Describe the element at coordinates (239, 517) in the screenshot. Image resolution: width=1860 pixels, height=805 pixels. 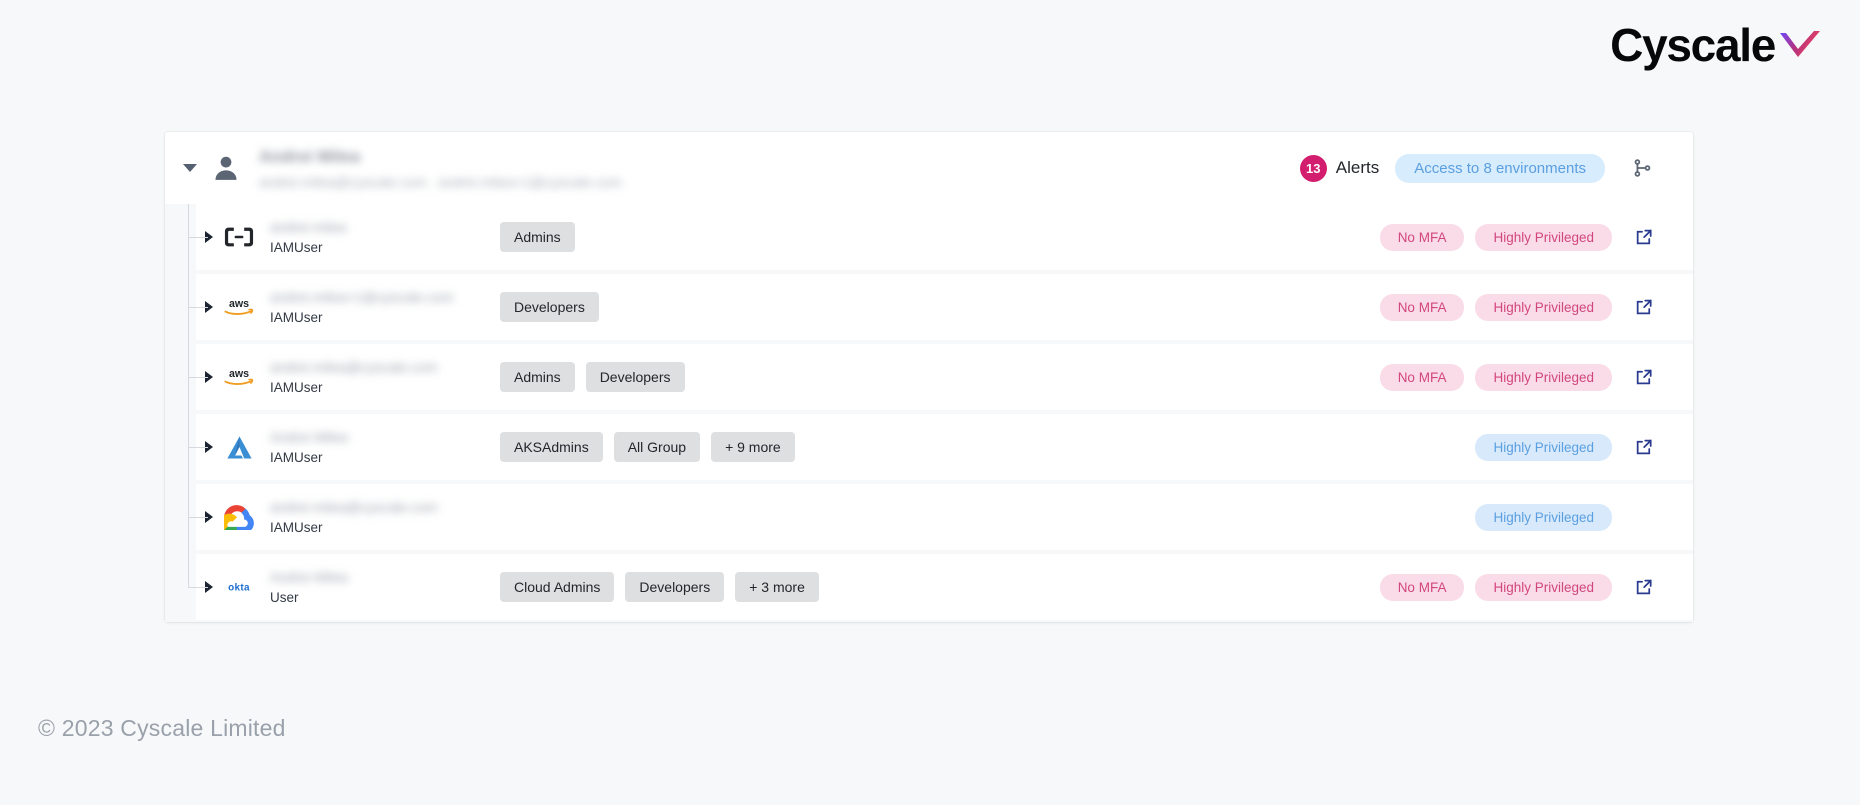
I see `google-cloud-icon` at that location.